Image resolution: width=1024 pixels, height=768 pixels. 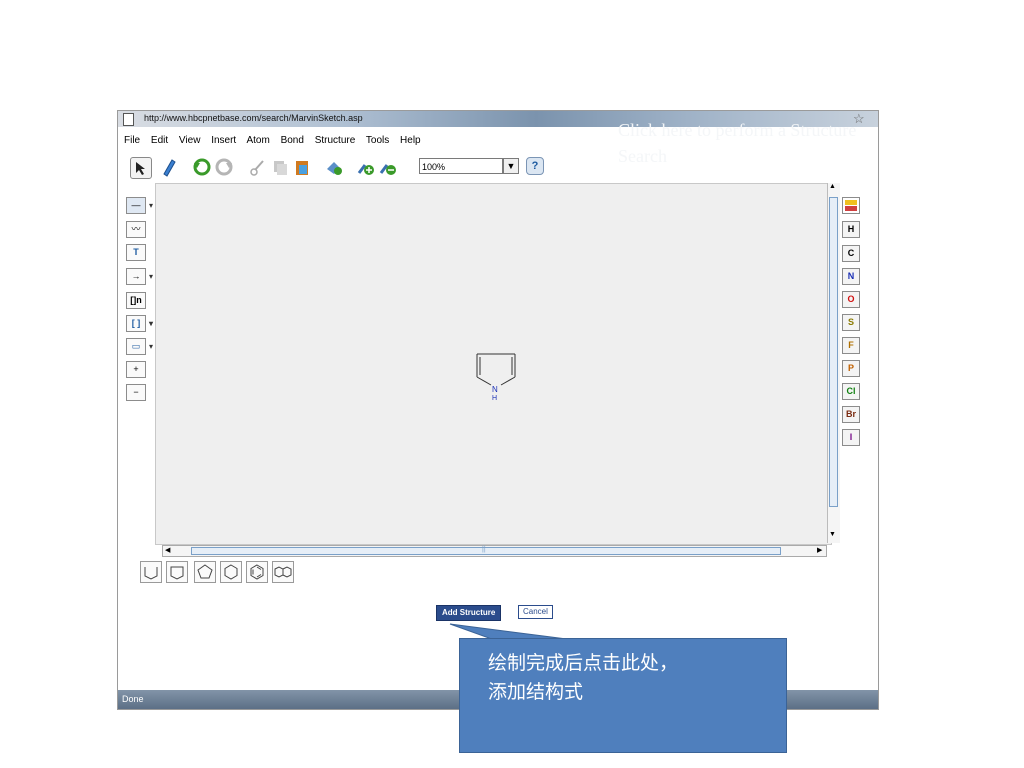 I want to click on template-toolbar, so click(x=229, y=572).